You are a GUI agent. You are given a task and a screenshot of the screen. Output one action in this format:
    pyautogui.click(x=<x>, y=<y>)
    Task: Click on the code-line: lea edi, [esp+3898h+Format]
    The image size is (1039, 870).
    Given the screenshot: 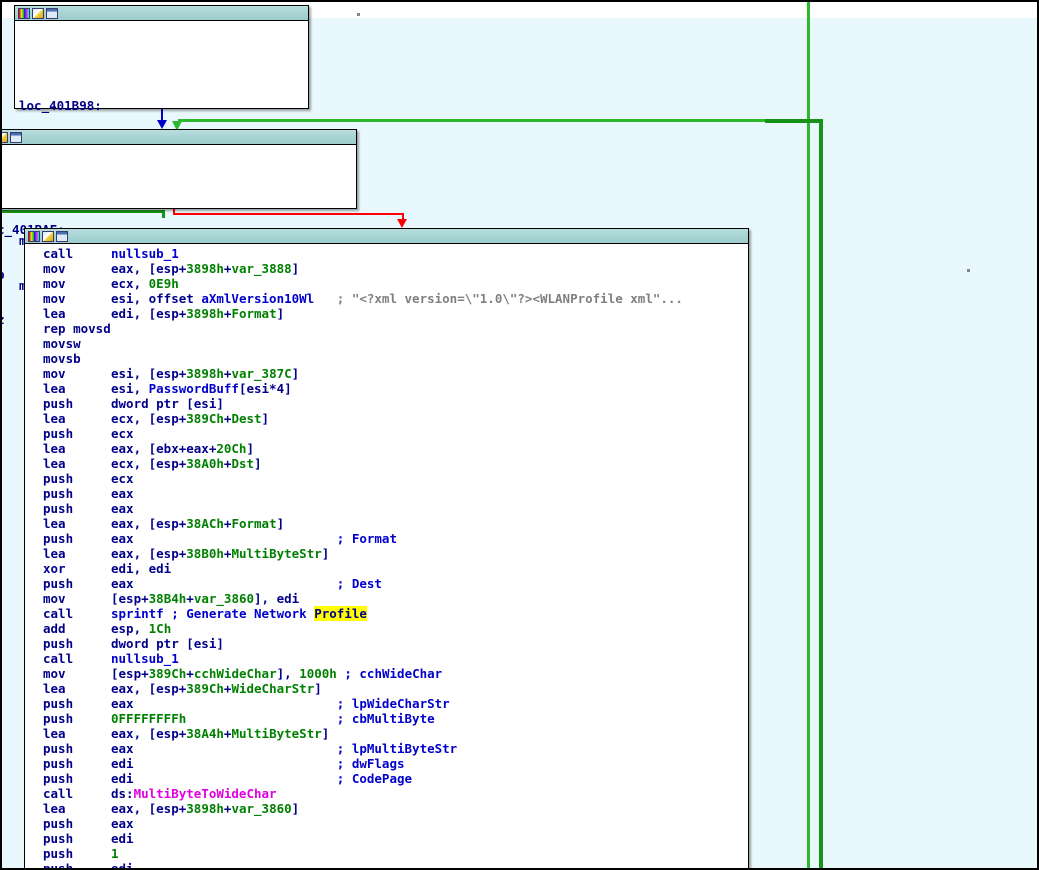 What is the action you would take?
    pyautogui.click(x=395, y=313)
    